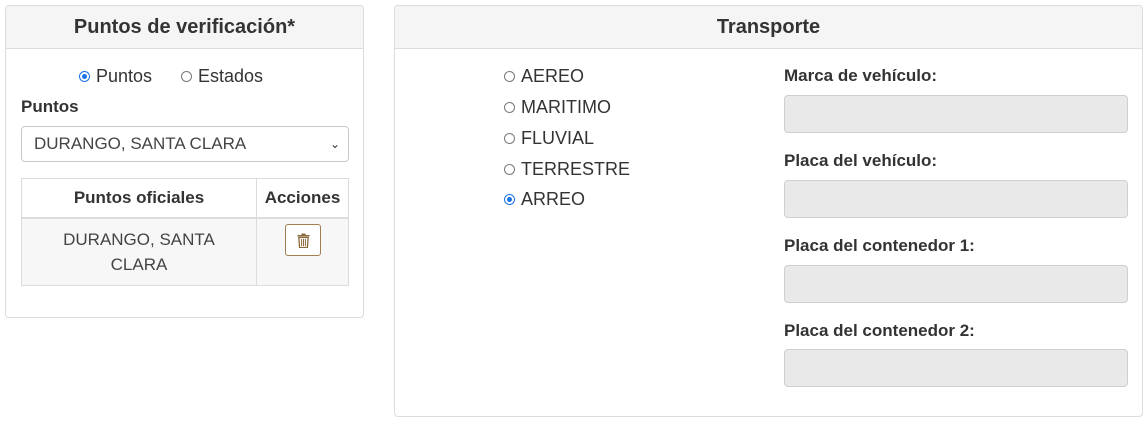 The height and width of the screenshot is (422, 1147). Describe the element at coordinates (861, 75) in the screenshot. I see `vehicle-brand-label: Marca de vehículo:` at that location.